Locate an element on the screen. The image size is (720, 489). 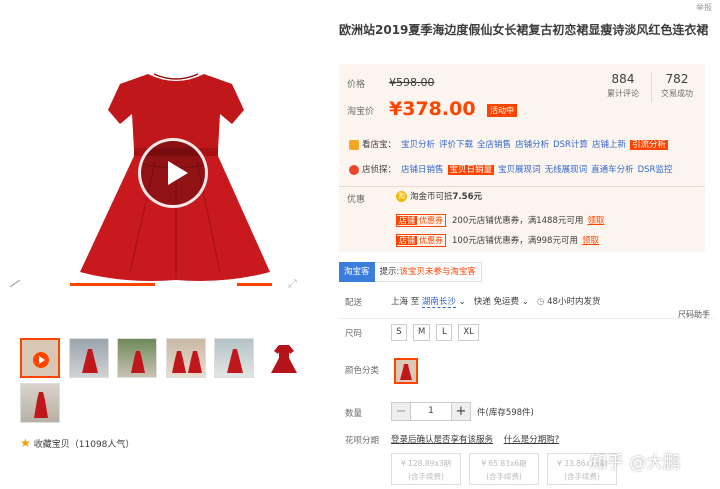
coupon-tag: 店铺 优惠券 is located at coordinates (421, 240).